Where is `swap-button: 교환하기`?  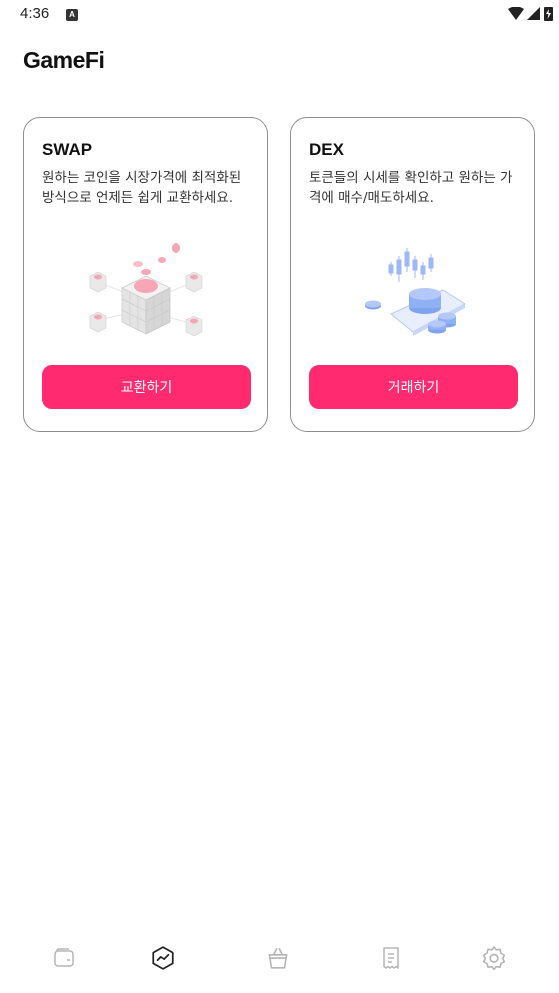 swap-button: 교환하기 is located at coordinates (146, 387).